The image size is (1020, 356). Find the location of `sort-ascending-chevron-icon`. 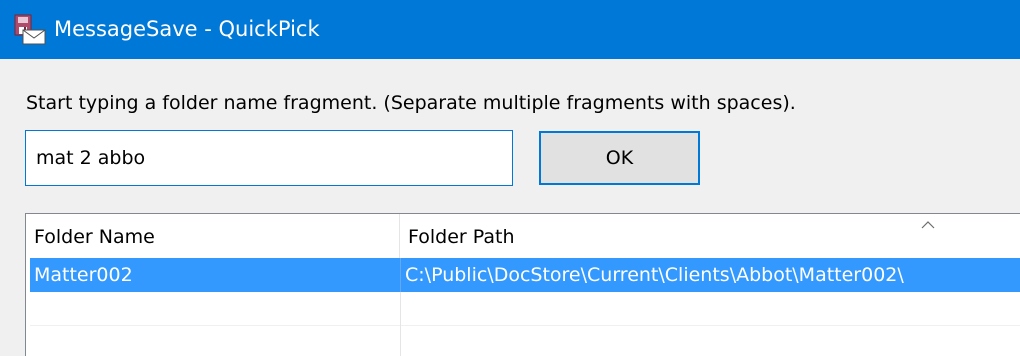

sort-ascending-chevron-icon is located at coordinates (928, 225).